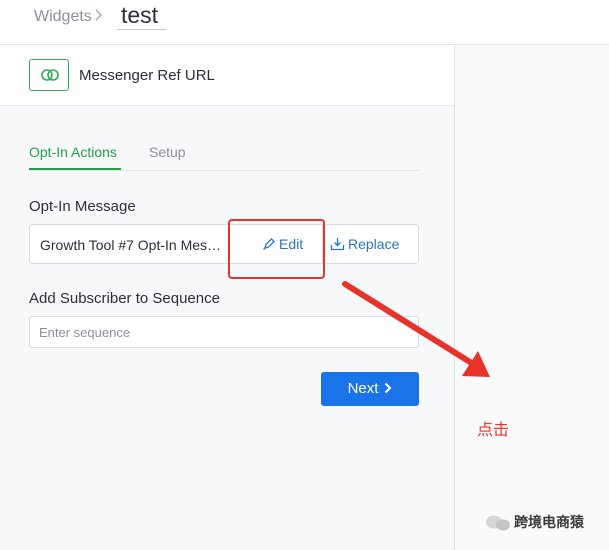 This screenshot has width=609, height=550. What do you see at coordinates (549, 523) in the screenshot?
I see `watermark-text: 跨境电商猿` at bounding box center [549, 523].